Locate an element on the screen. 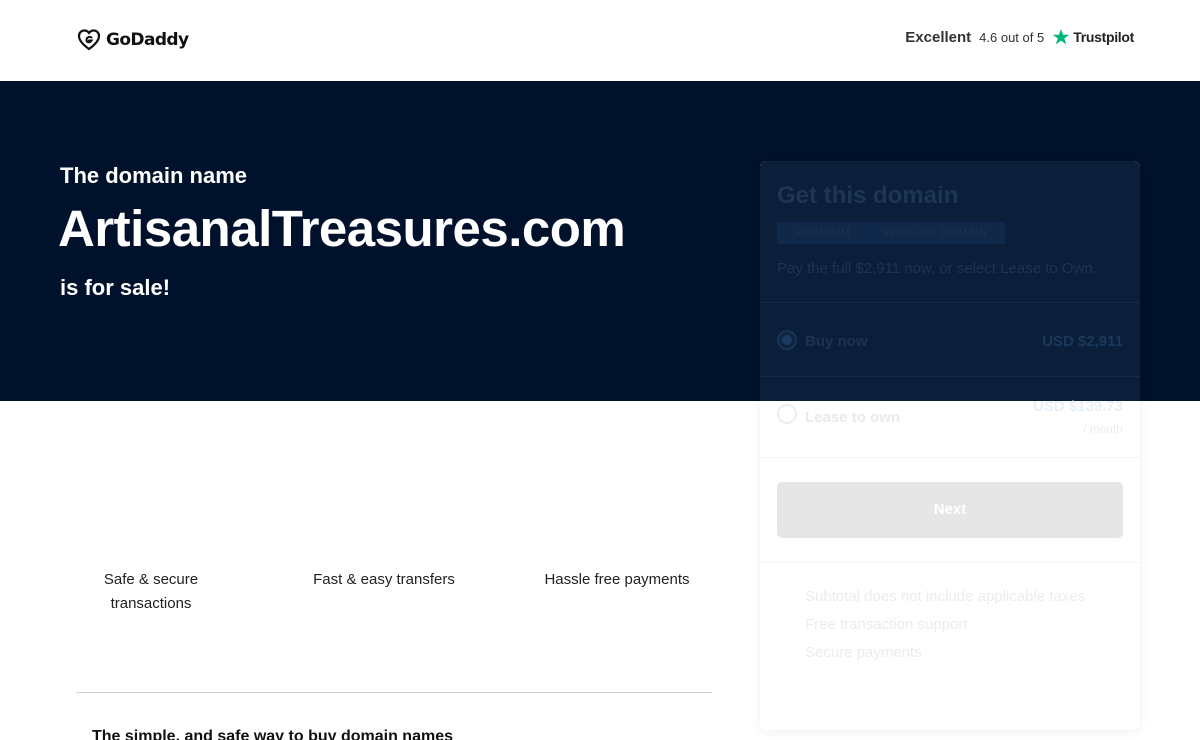  godaddy-logo-icon is located at coordinates (89, 40).